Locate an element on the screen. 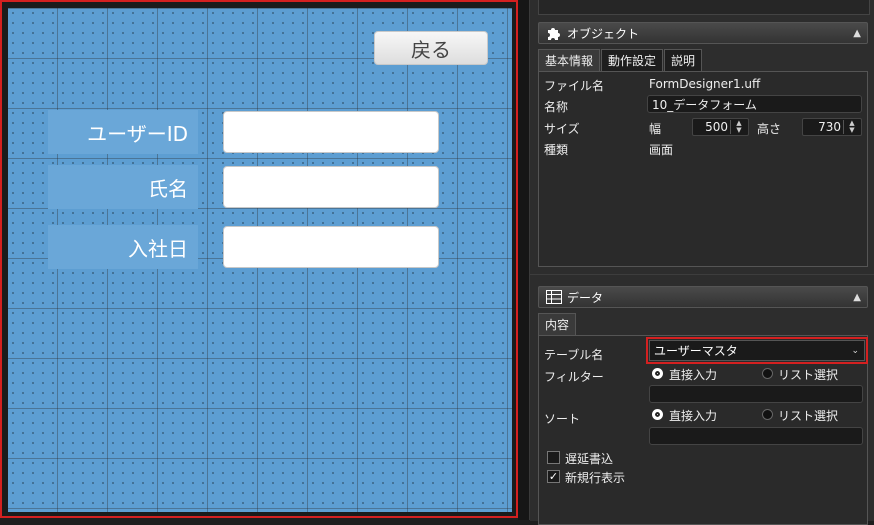 Image resolution: width=874 pixels, height=525 pixels. width-label: 幅 is located at coordinates (655, 129).